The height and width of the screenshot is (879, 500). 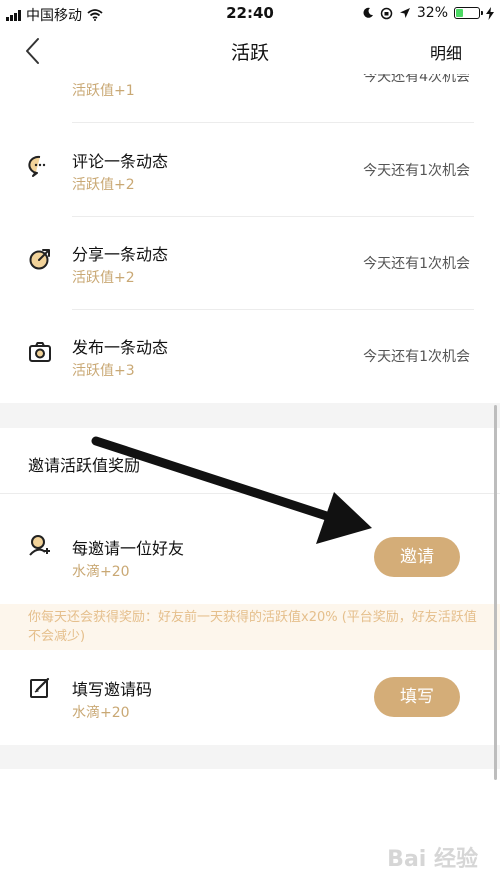 What do you see at coordinates (432, 13) in the screenshot?
I see `battery-percent: 32%` at bounding box center [432, 13].